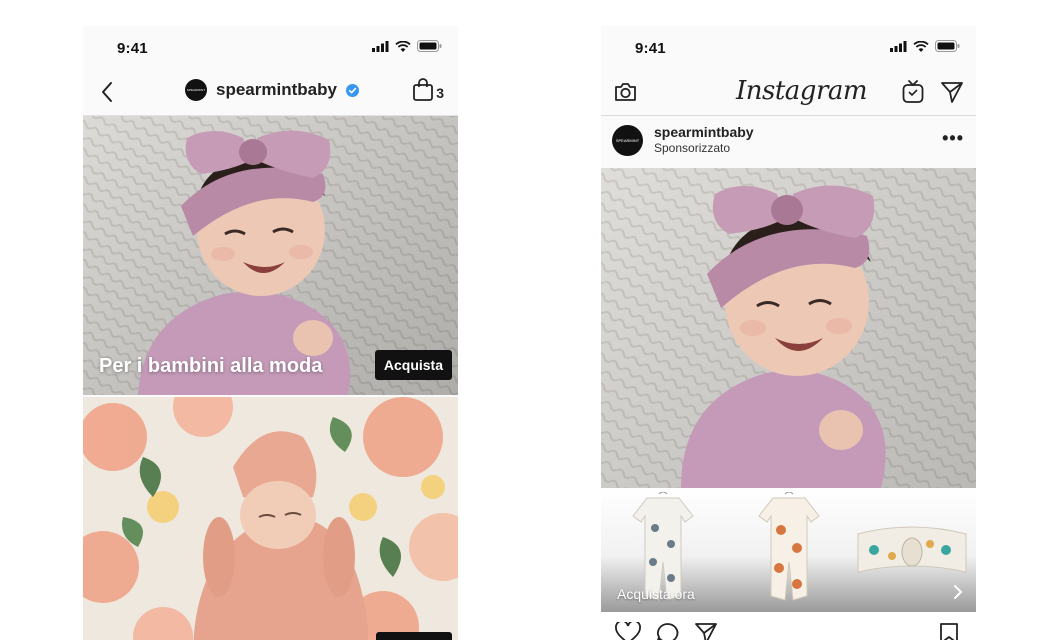 This screenshot has width=1060, height=640. I want to click on cart-count: 3, so click(440, 93).